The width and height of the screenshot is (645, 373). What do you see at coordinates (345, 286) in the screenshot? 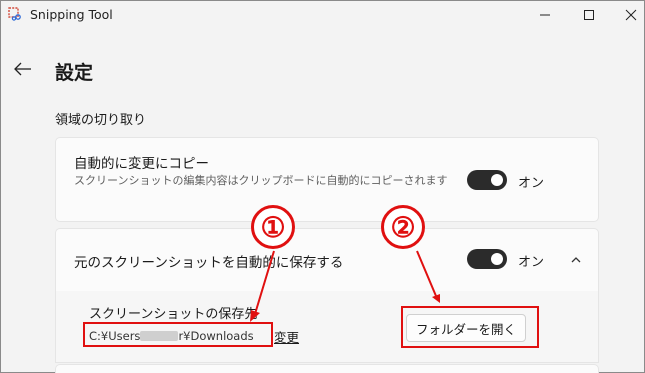
I see `annotation-arrows` at bounding box center [345, 286].